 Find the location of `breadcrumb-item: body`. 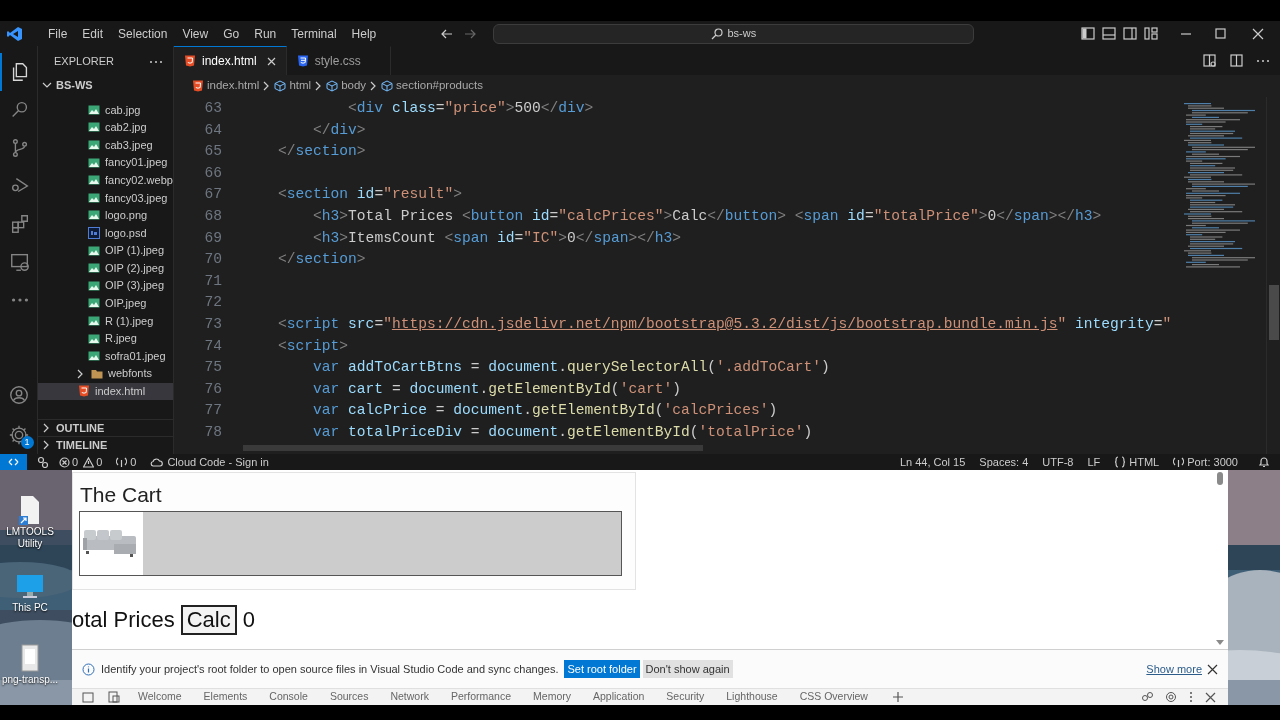

breadcrumb-item: body is located at coordinates (346, 86).